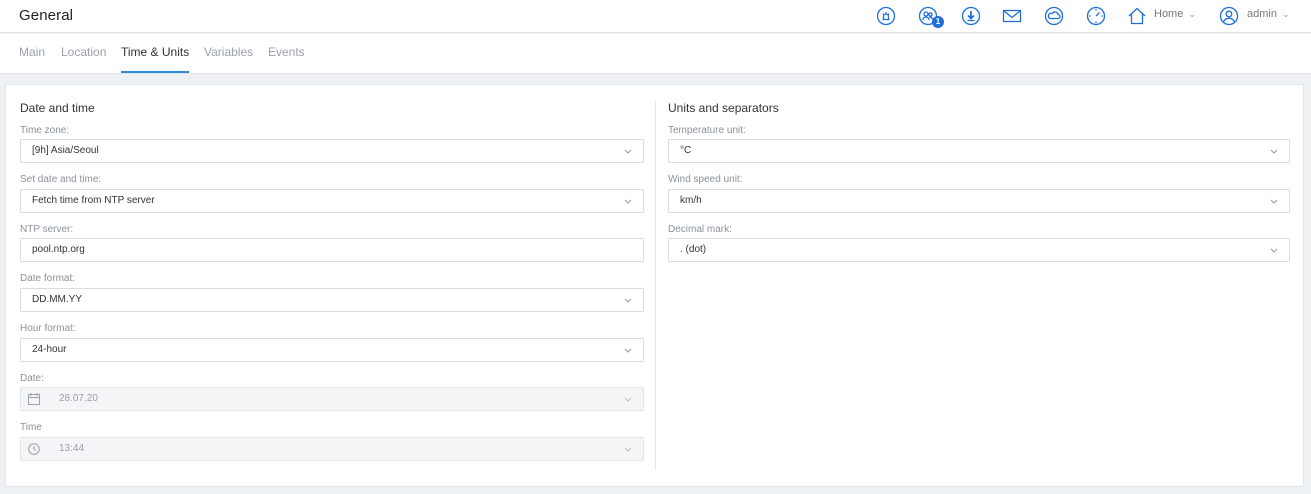 This screenshot has height=494, width=1311. What do you see at coordinates (58, 249) in the screenshot?
I see `ntp-server-value: pool.ntp.org` at bounding box center [58, 249].